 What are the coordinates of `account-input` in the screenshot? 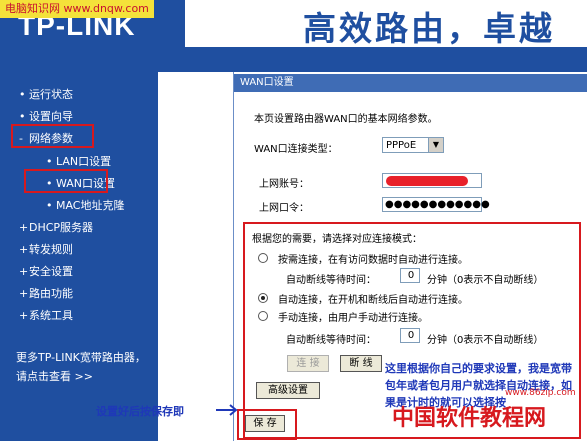 It's located at (432, 180).